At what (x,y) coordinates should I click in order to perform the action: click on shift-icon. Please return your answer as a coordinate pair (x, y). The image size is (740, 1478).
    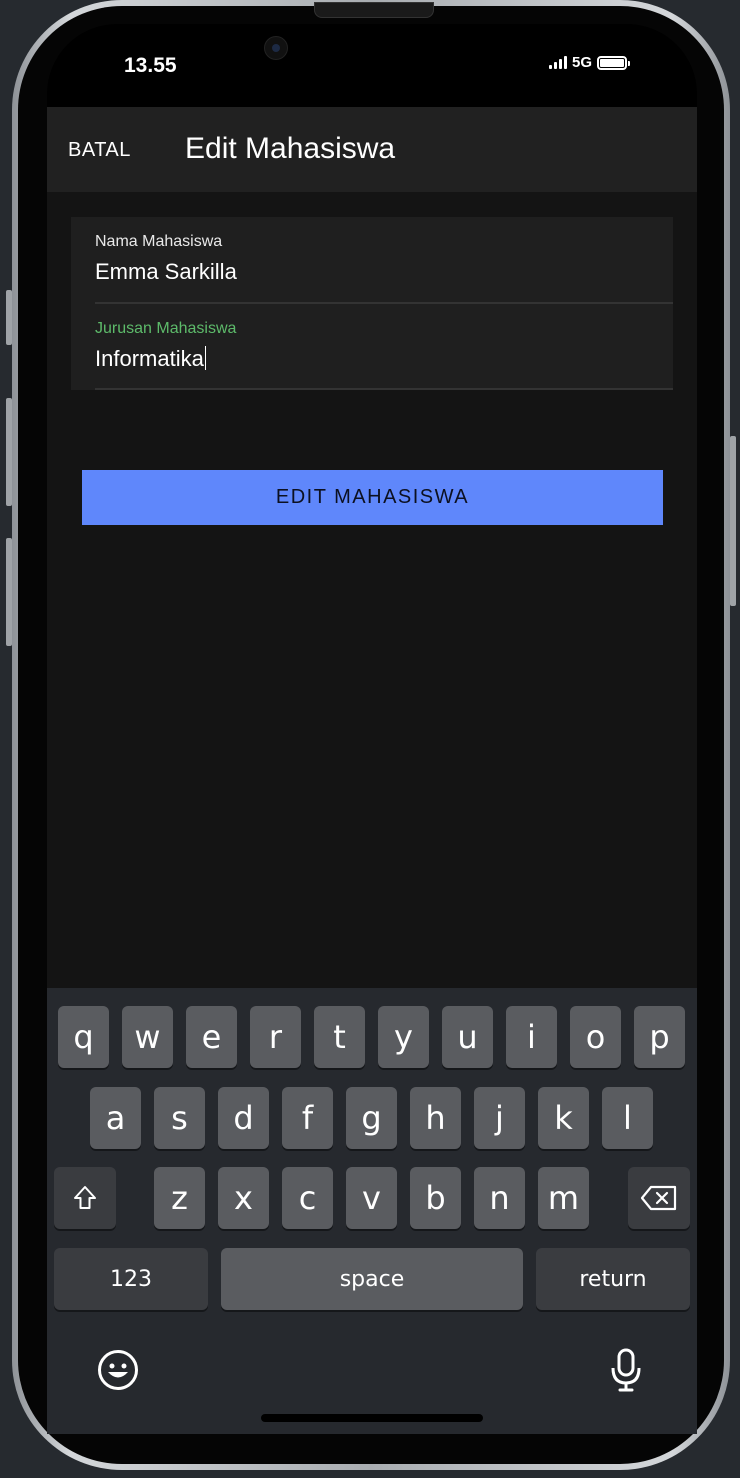
    Looking at the image, I should click on (85, 1197).